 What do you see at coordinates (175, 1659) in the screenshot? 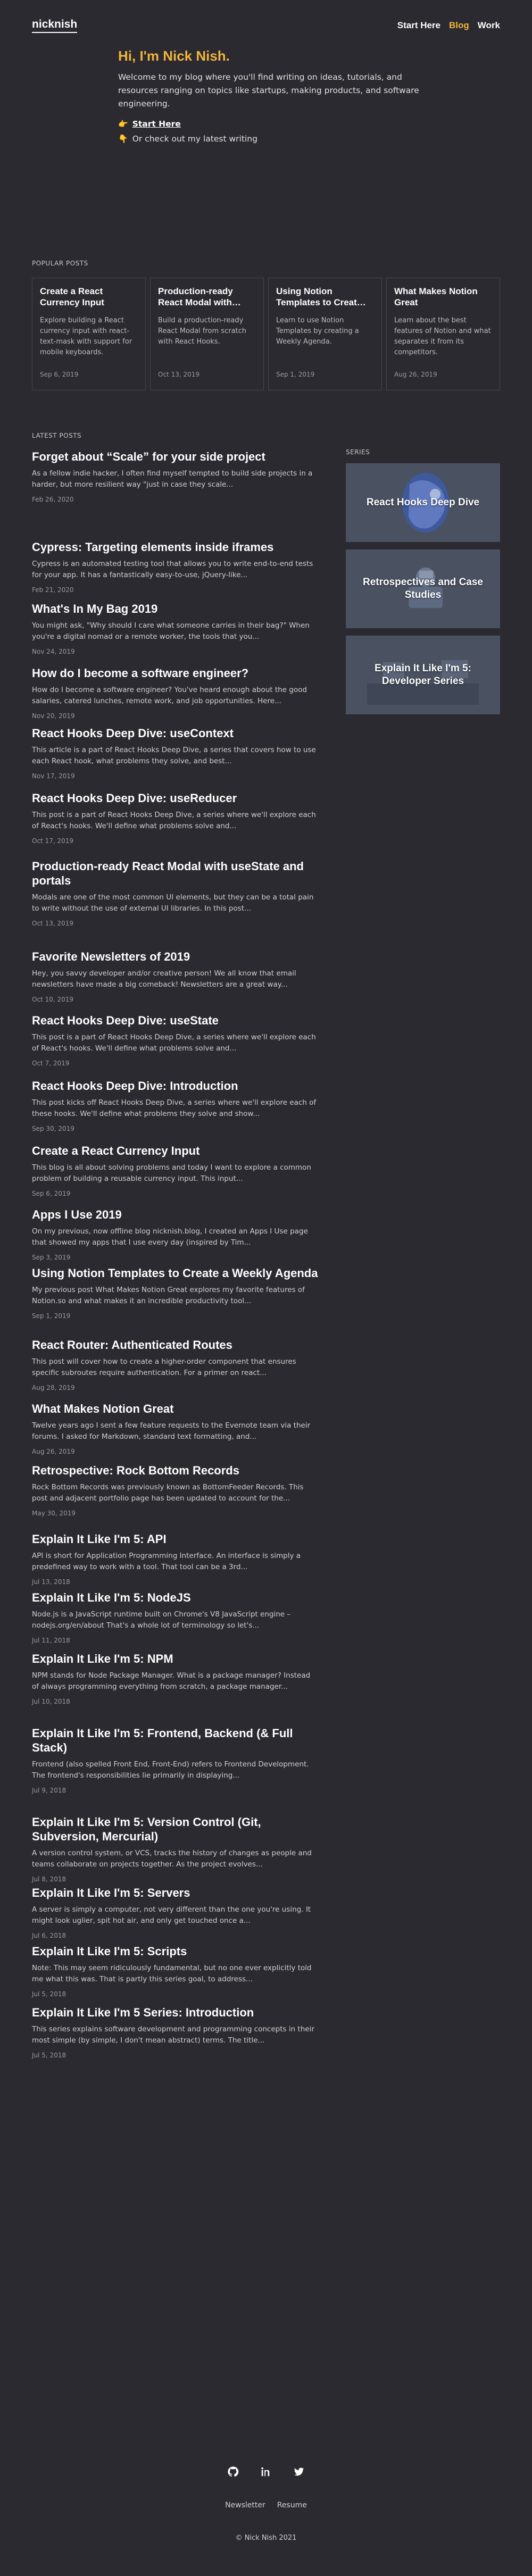
I see `post-title: Explain It Like I'm 5: NPM` at bounding box center [175, 1659].